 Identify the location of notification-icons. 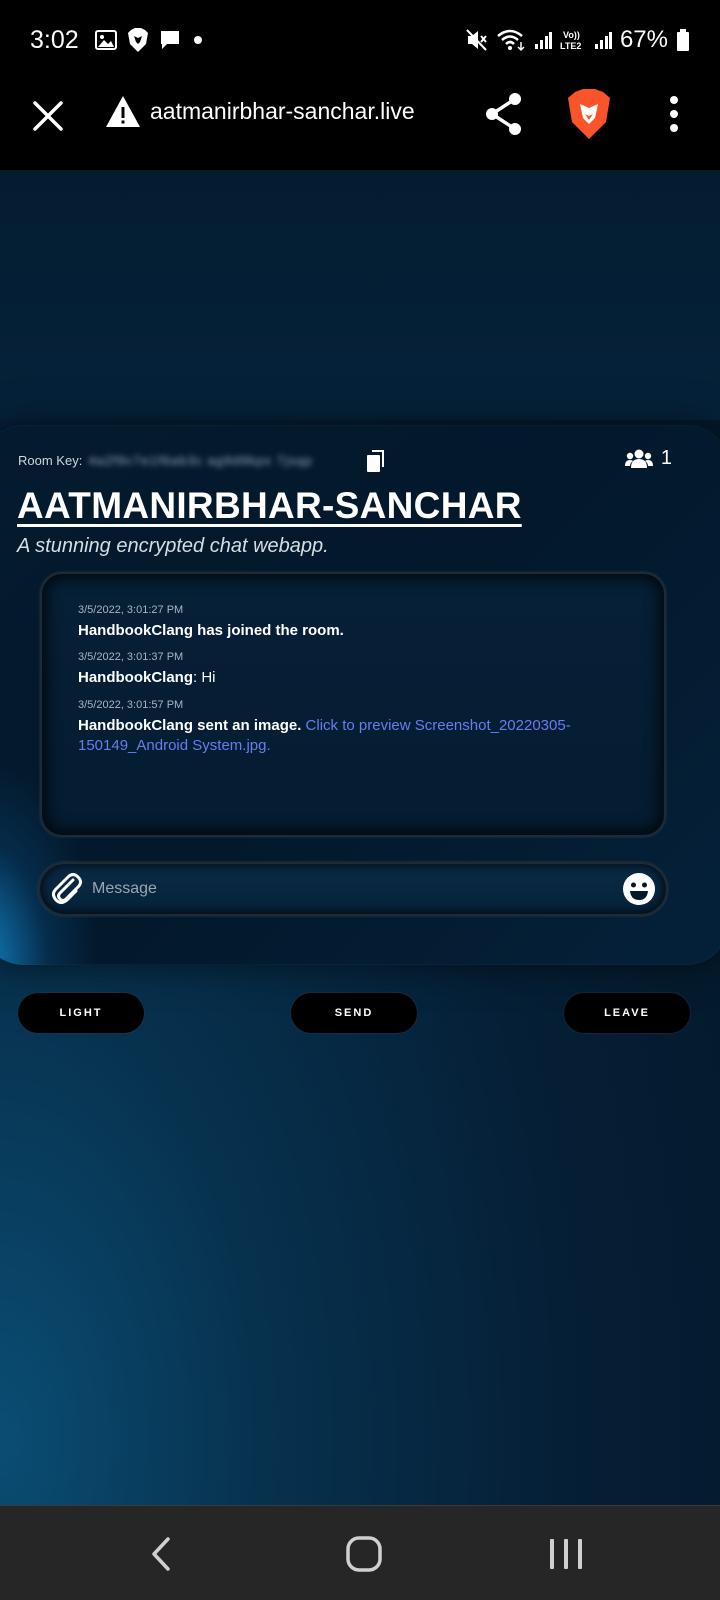
(149, 40).